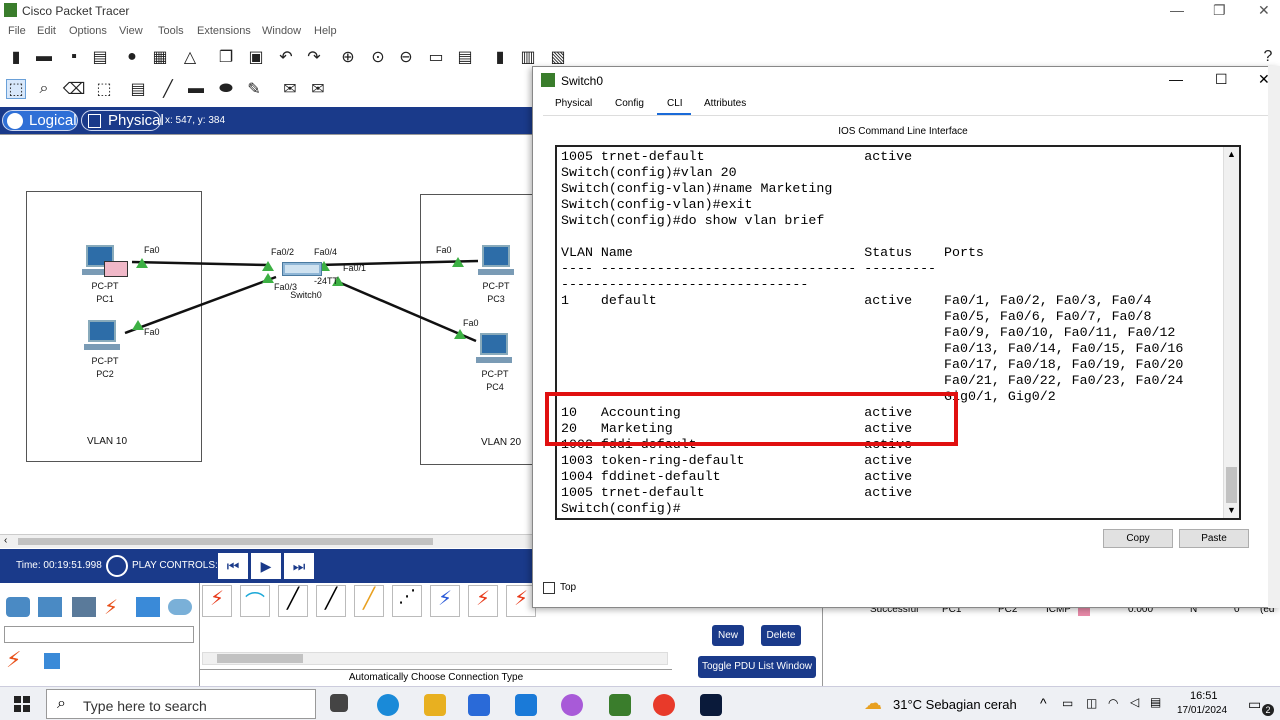 This screenshot has height=720, width=1280. Describe the element at coordinates (1219, 10) in the screenshot. I see `restore-icon: ❐` at that location.